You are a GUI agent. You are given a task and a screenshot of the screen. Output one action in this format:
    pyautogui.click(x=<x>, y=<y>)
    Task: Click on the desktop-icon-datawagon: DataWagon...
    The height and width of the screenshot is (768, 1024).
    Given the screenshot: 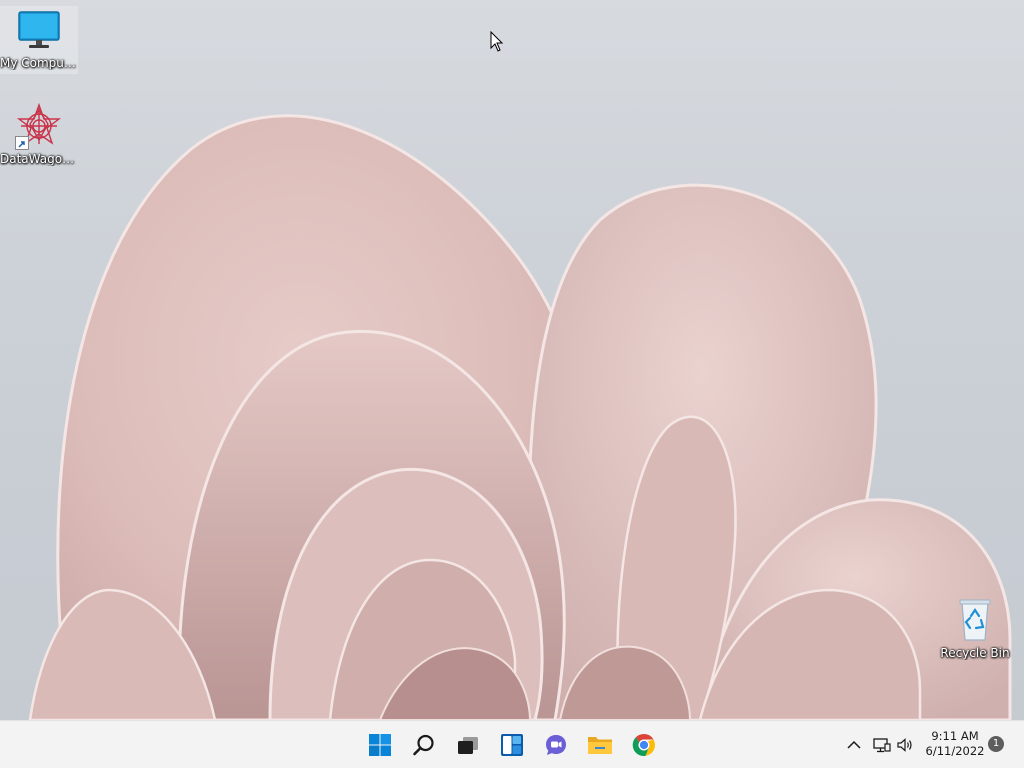 What is the action you would take?
    pyautogui.click(x=39, y=137)
    